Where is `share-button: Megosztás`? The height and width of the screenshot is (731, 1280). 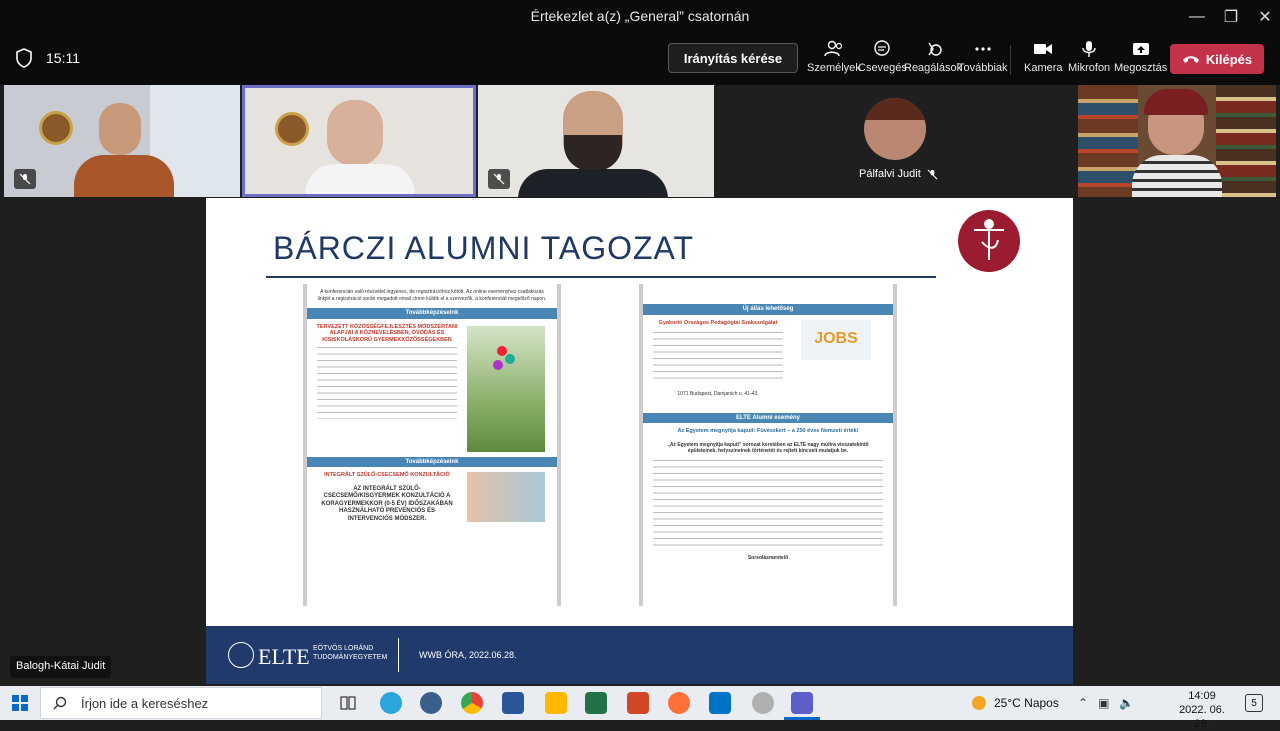
share-button: Megosztás is located at coordinates (1140, 57).